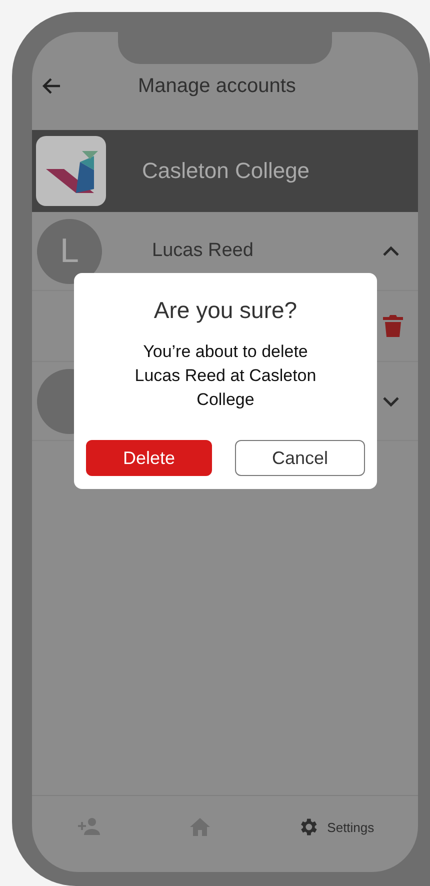 Image resolution: width=430 pixels, height=886 pixels. What do you see at coordinates (217, 86) in the screenshot?
I see `page-title: Manage accounts` at bounding box center [217, 86].